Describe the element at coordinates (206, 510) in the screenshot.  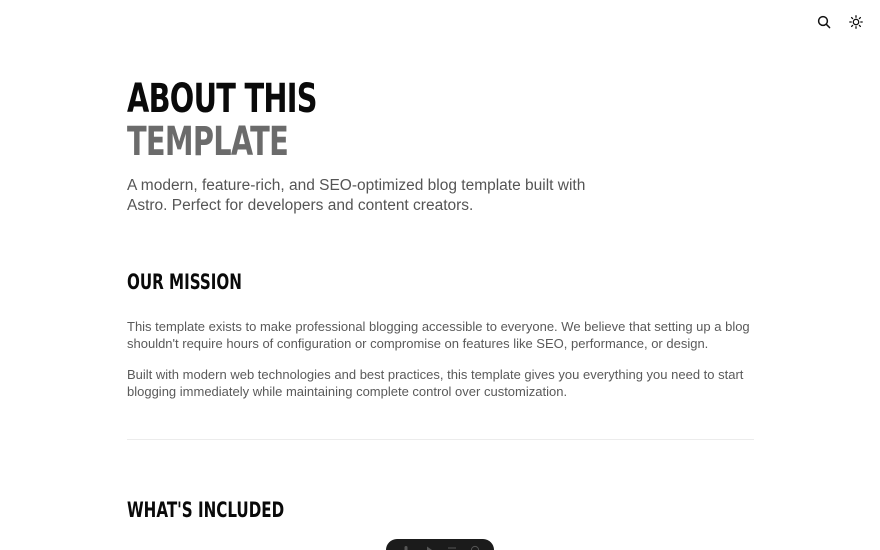
I see `included-heading: What's Included` at that location.